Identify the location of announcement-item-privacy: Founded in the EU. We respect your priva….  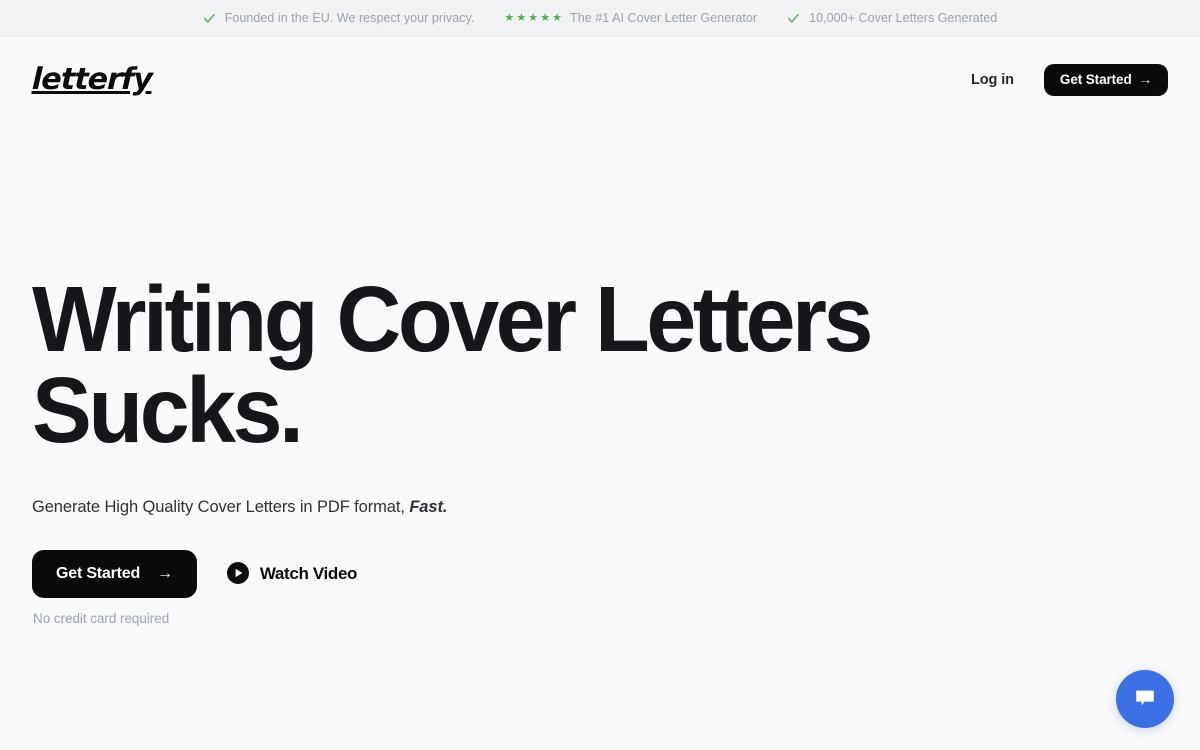
(339, 18).